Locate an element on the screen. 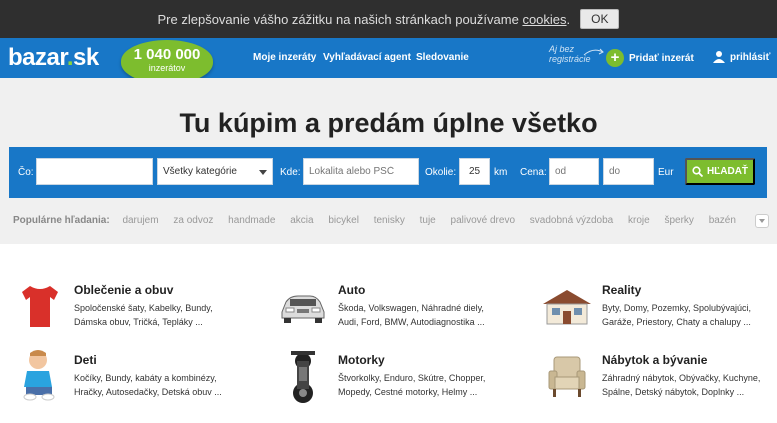 Image resolution: width=777 pixels, height=423 pixels. popular-tag: darujem is located at coordinates (140, 220).